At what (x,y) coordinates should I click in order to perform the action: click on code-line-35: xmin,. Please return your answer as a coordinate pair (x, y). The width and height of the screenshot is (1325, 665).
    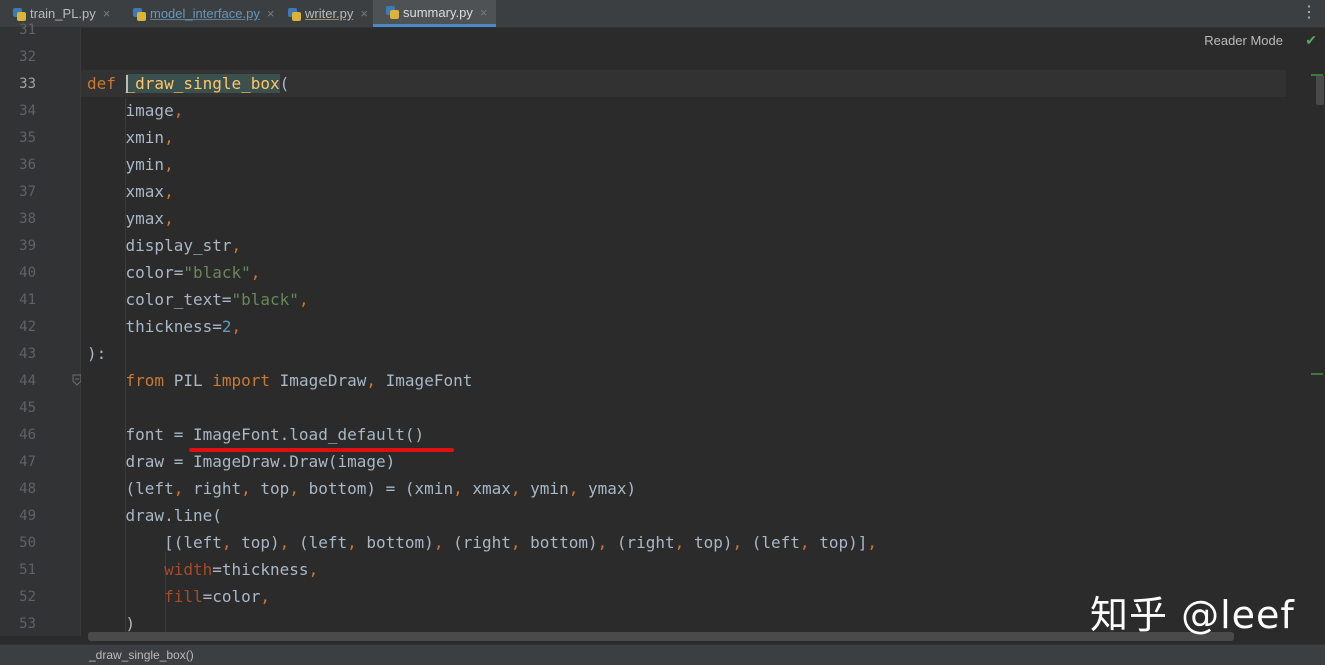
    Looking at the image, I should click on (130, 137).